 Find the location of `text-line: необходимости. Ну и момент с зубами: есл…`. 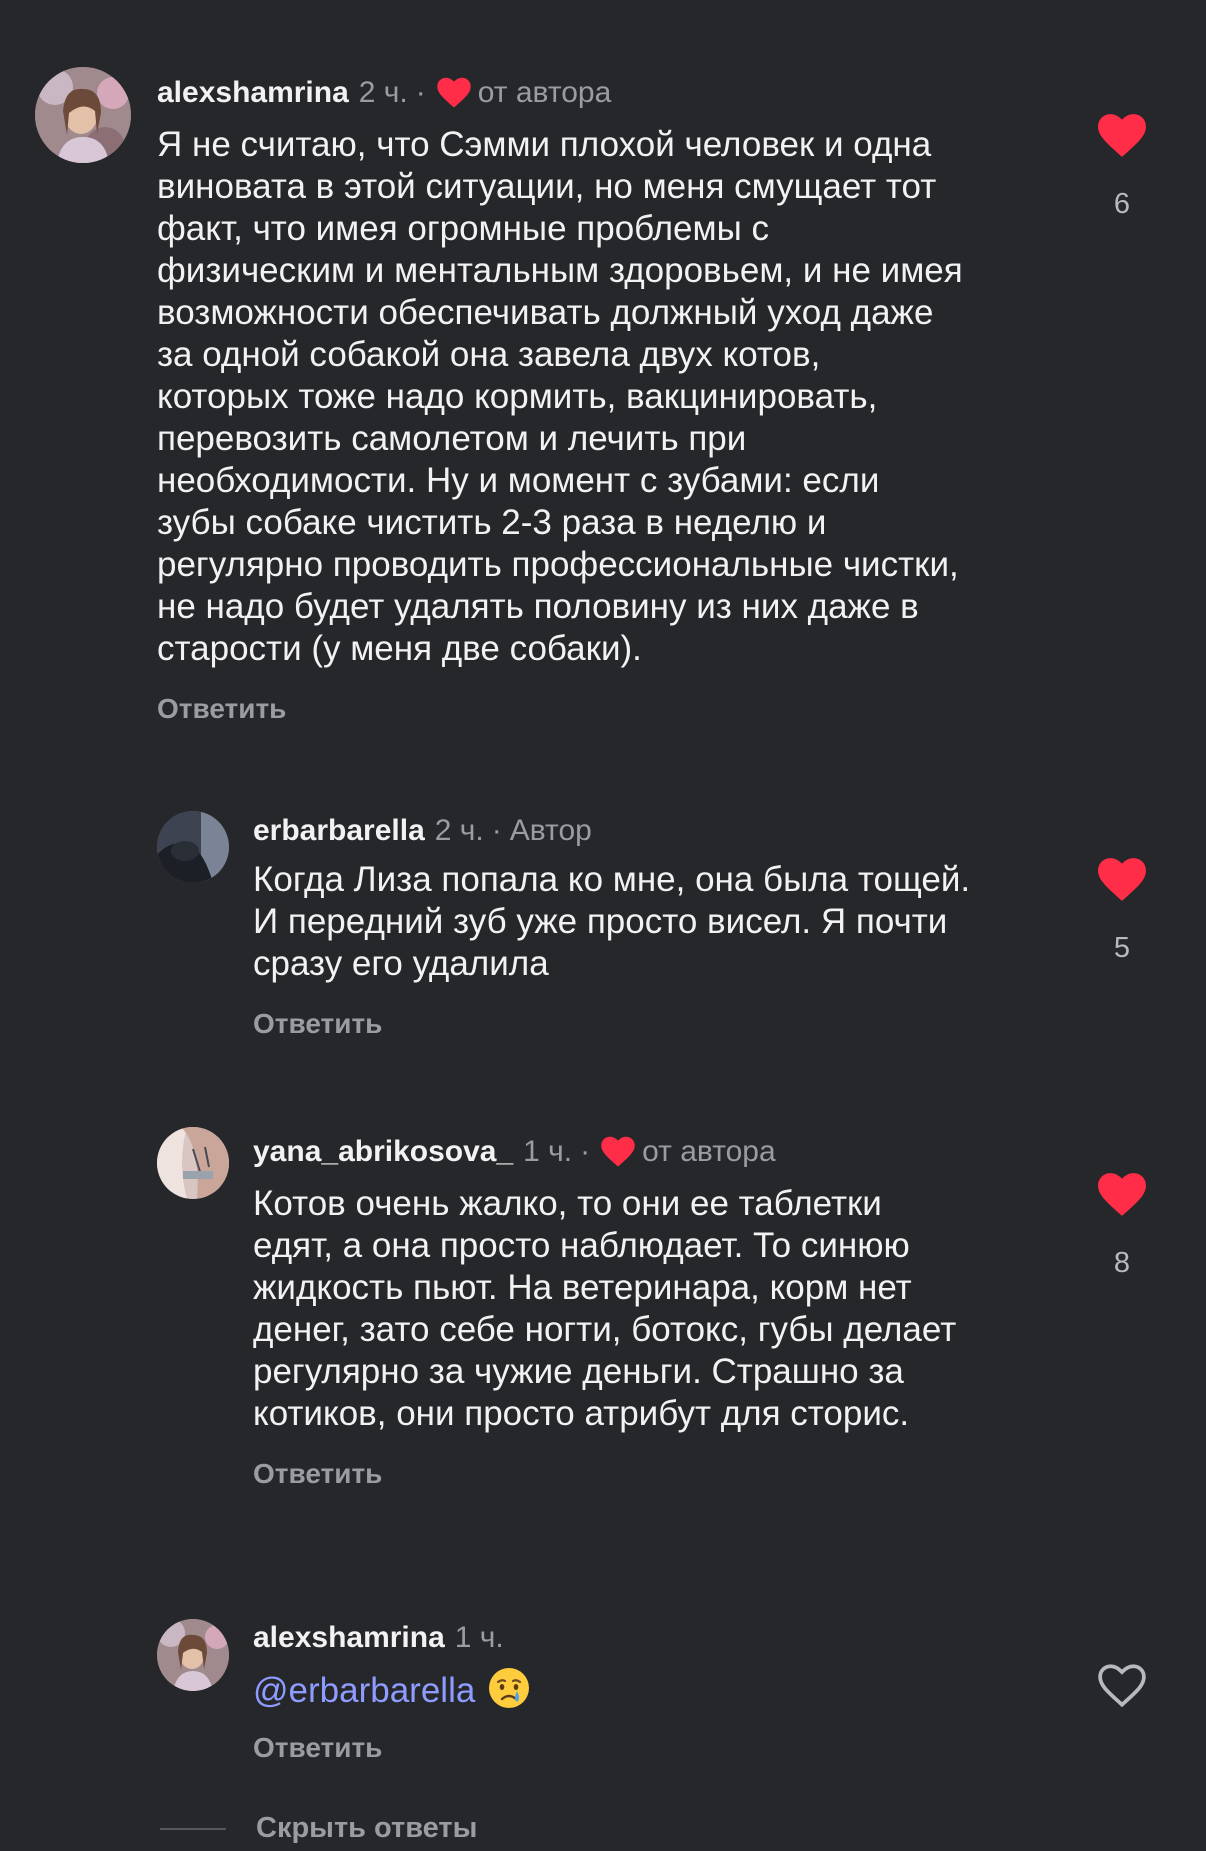

text-line: необходимости. Ну и момент с зубами: есл… is located at coordinates (518, 480).